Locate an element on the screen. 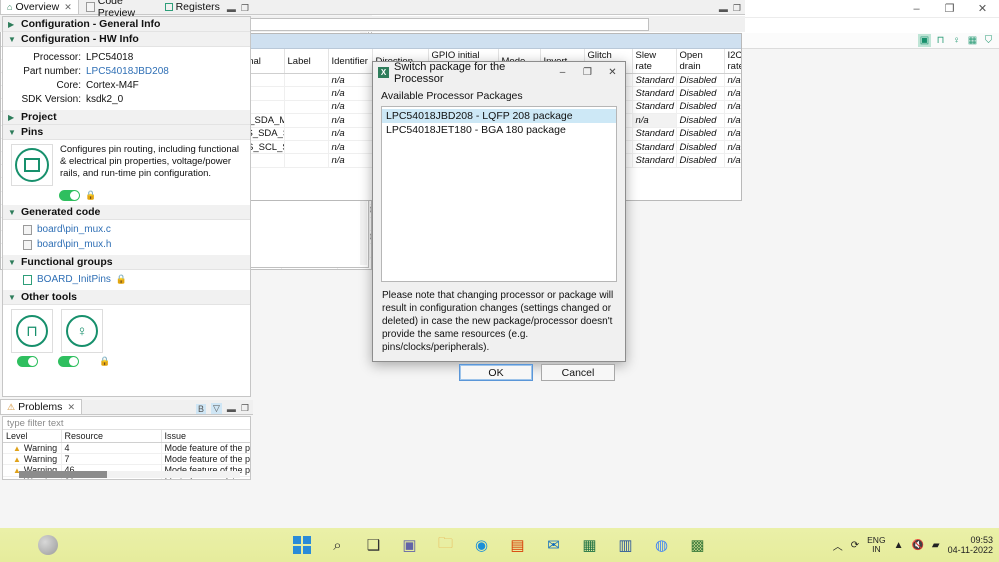 The width and height of the screenshot is (999, 562). section-pins: ▼ Pins is located at coordinates (126, 132).